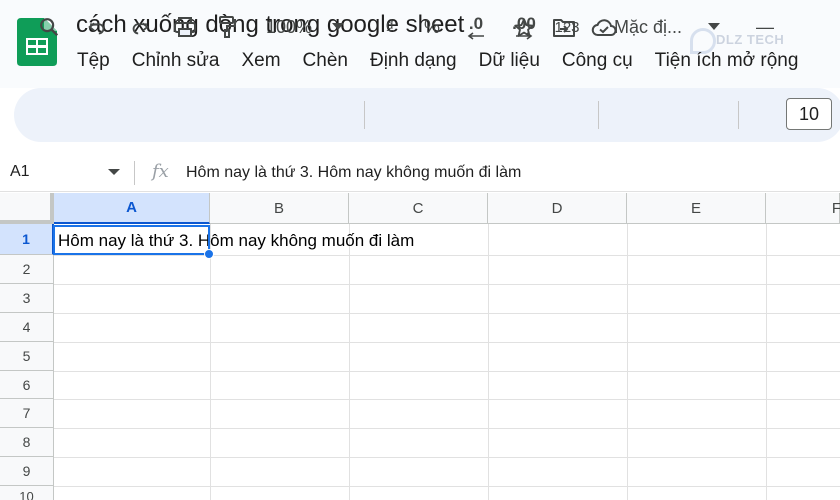 The width and height of the screenshot is (840, 500). I want to click on menu-edit: Chỉnh sửa, so click(176, 61).